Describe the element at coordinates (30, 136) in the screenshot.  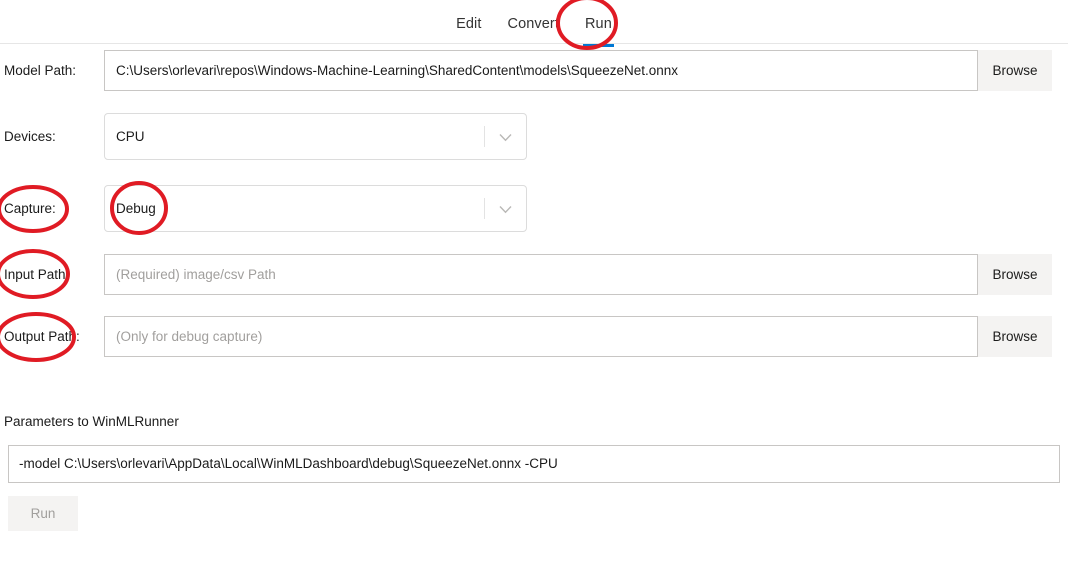
I see `devices-label: Devices:` at that location.